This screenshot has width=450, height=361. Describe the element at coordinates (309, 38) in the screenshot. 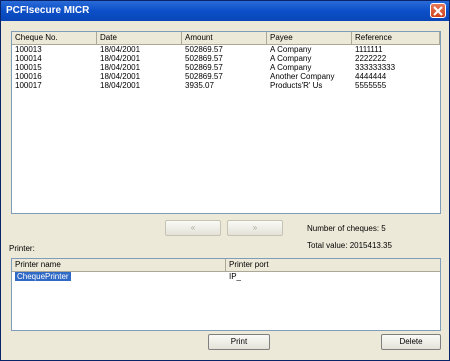

I see `col-payee: Payee` at that location.